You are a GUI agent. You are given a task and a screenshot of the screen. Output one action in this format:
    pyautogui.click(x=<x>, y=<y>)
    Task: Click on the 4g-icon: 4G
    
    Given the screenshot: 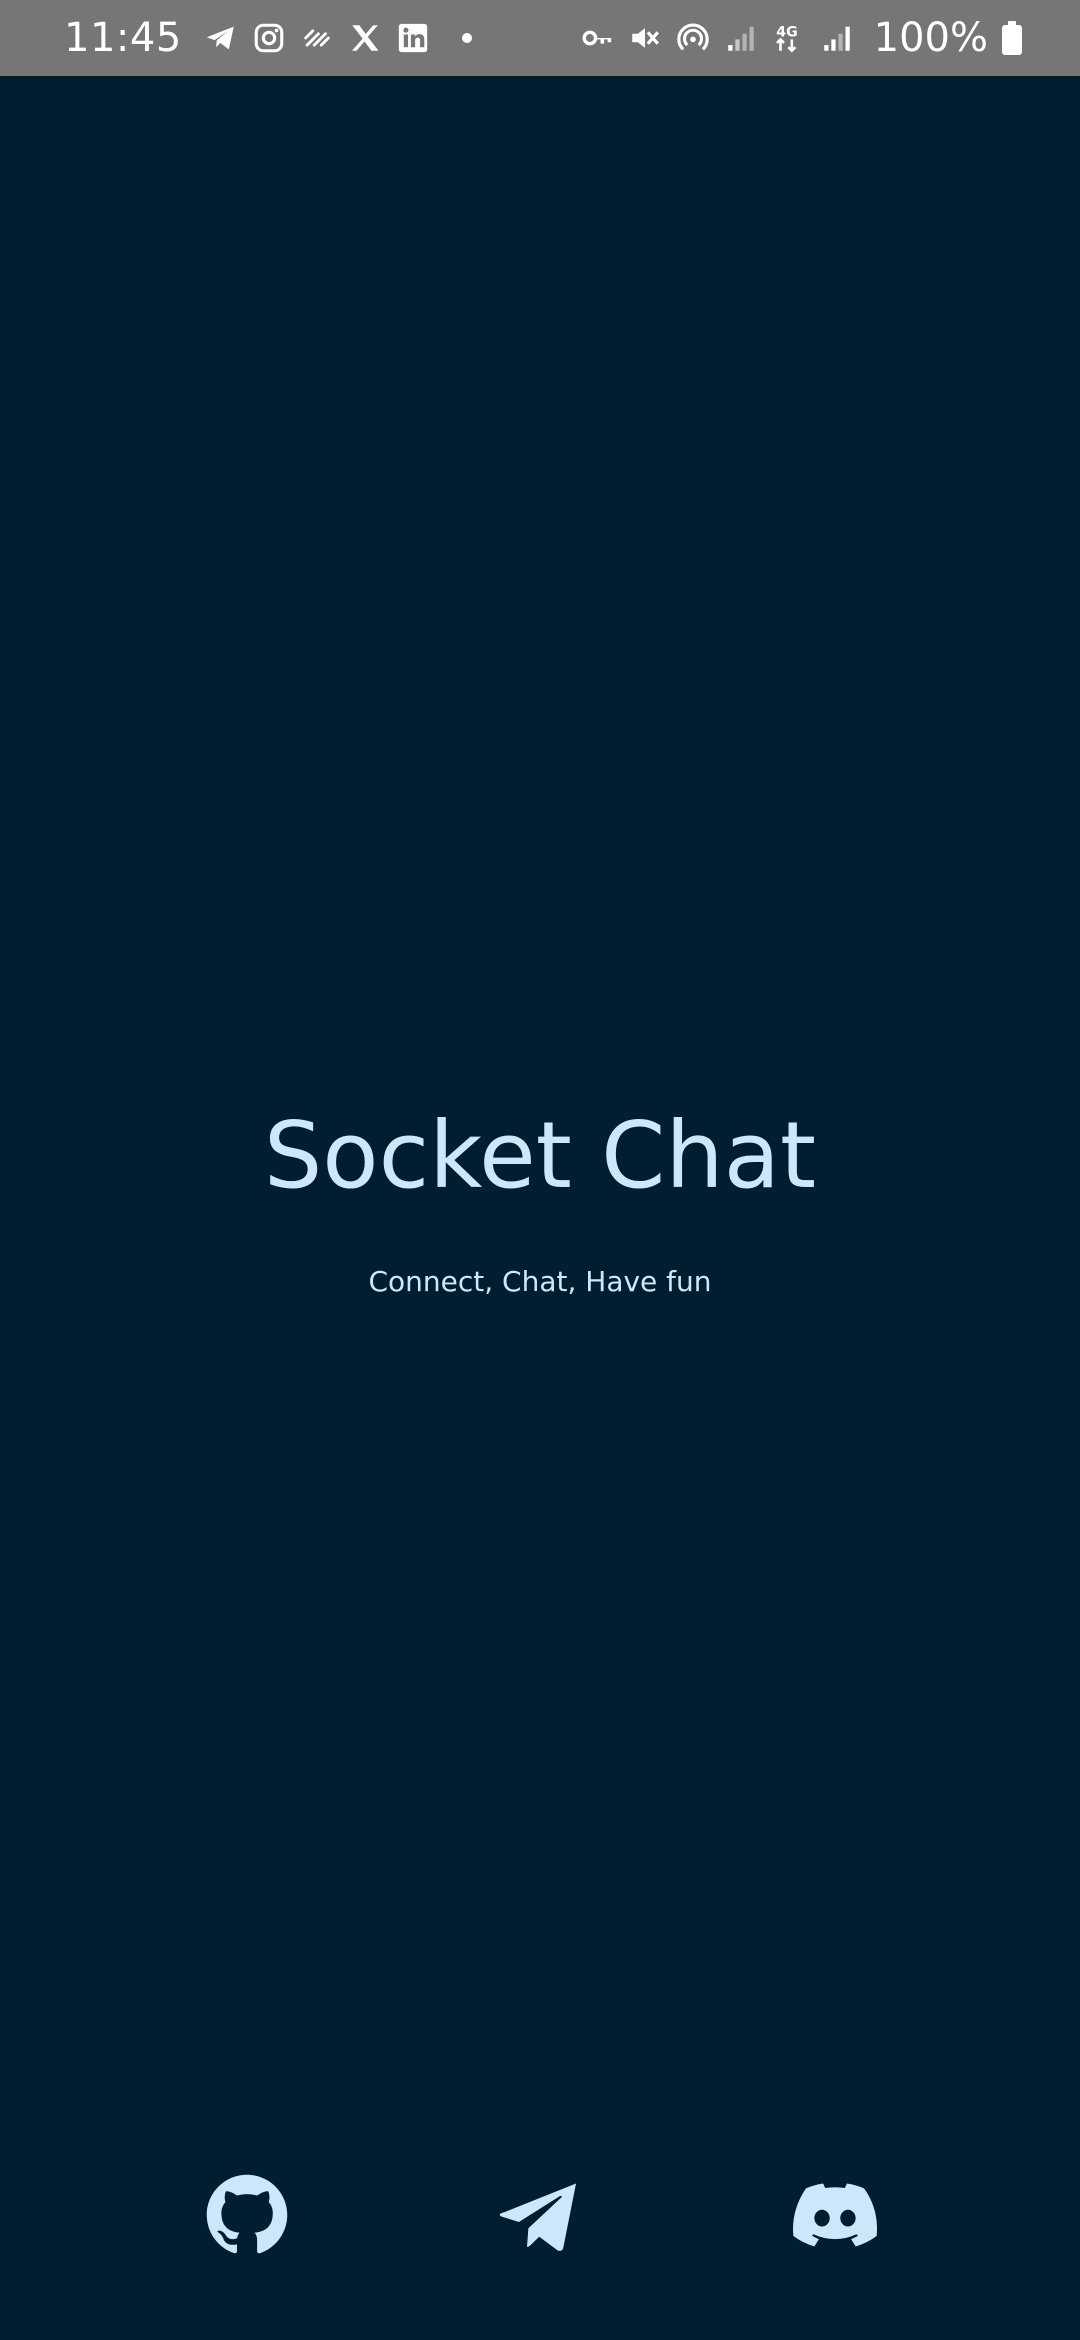 What is the action you would take?
    pyautogui.click(x=789, y=38)
    